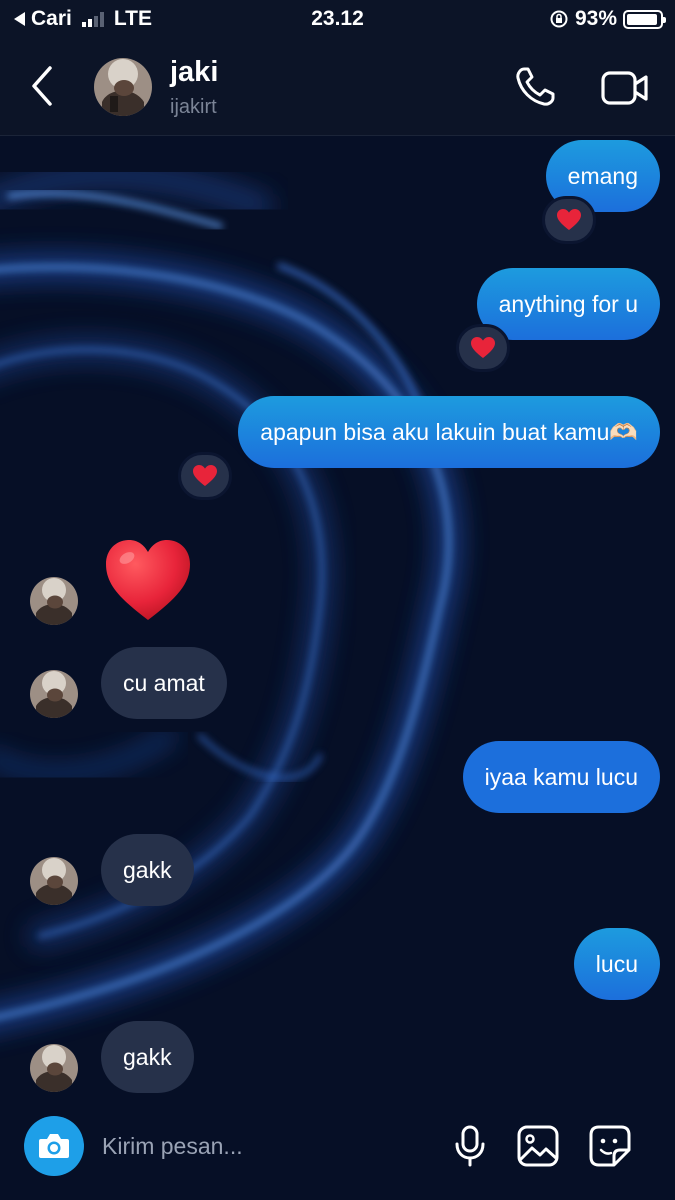 The width and height of the screenshot is (675, 1200). I want to click on sent-message-bubble: anything for u, so click(568, 304).